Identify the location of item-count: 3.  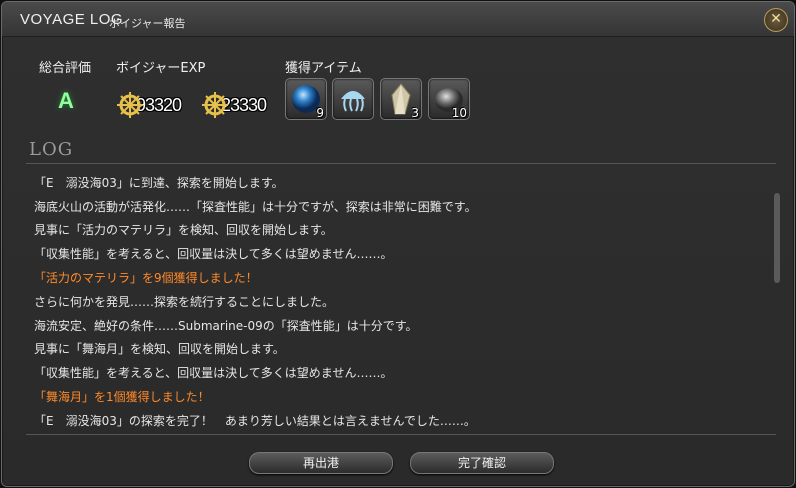
(415, 113).